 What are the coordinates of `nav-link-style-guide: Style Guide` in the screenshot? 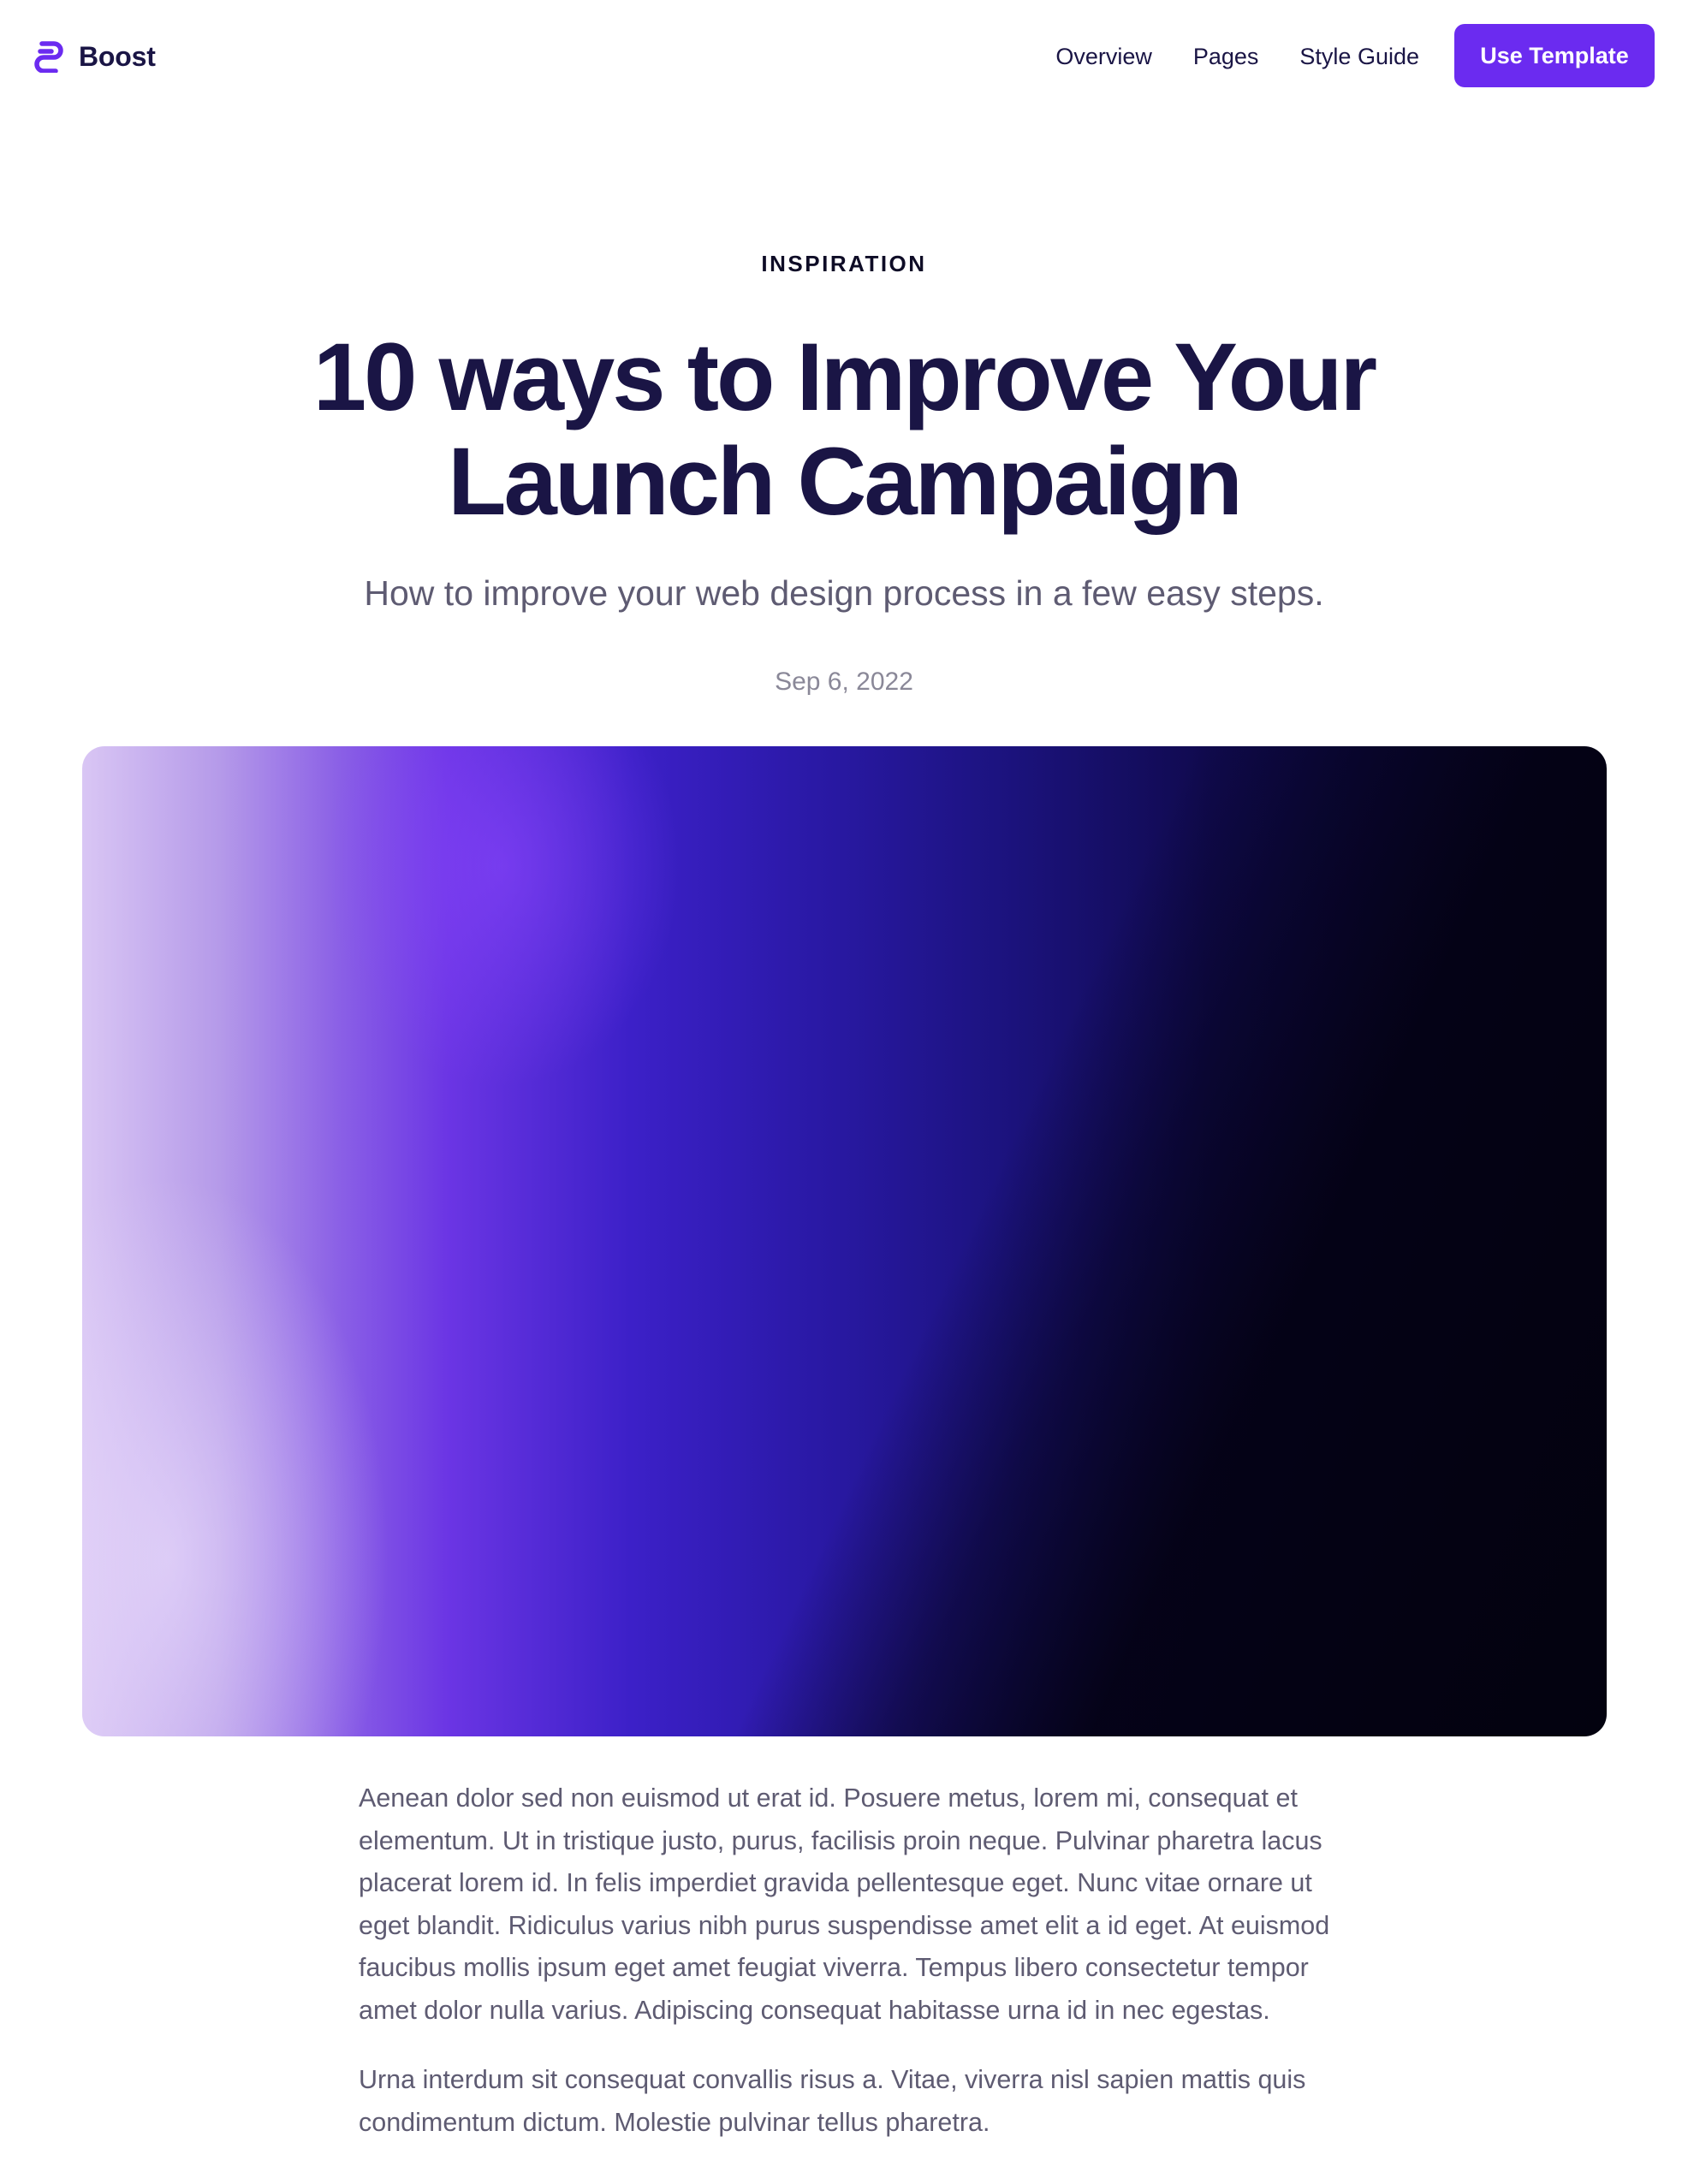 It's located at (1359, 57).